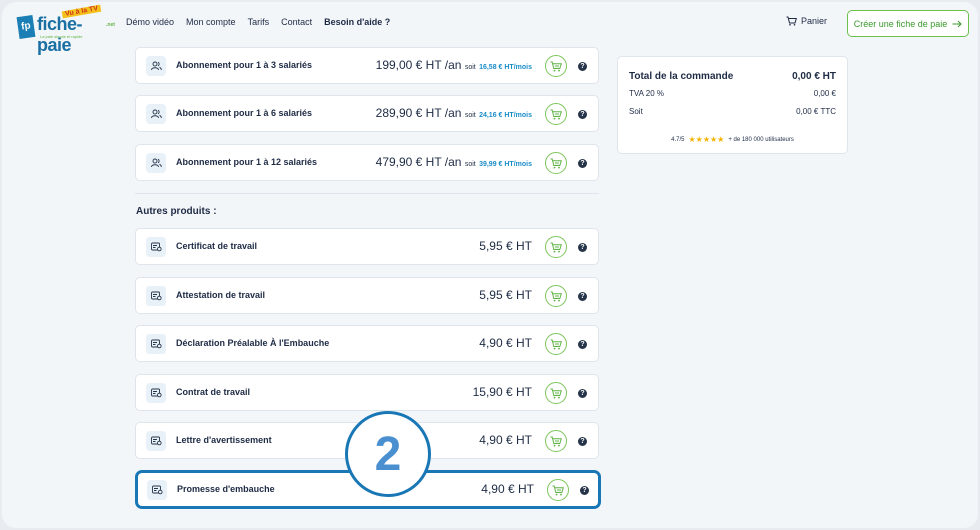 Image resolution: width=980 pixels, height=530 pixels. Describe the element at coordinates (61, 36) in the screenshot. I see `logo-tagline: La paie simple et rapide` at that location.